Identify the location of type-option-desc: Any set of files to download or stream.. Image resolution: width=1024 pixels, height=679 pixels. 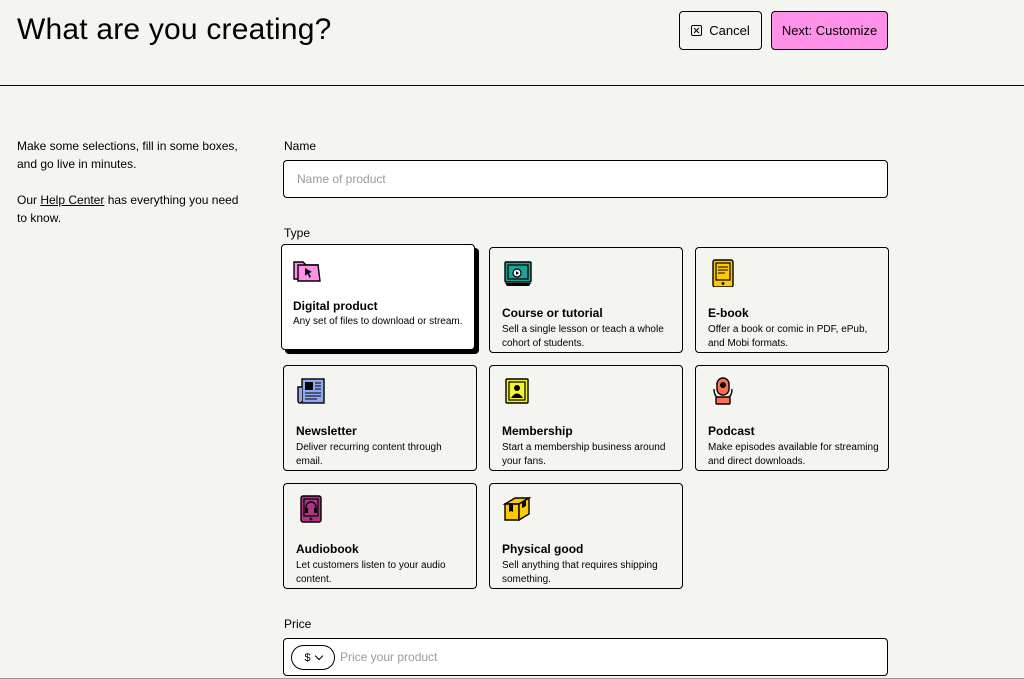
(378, 321).